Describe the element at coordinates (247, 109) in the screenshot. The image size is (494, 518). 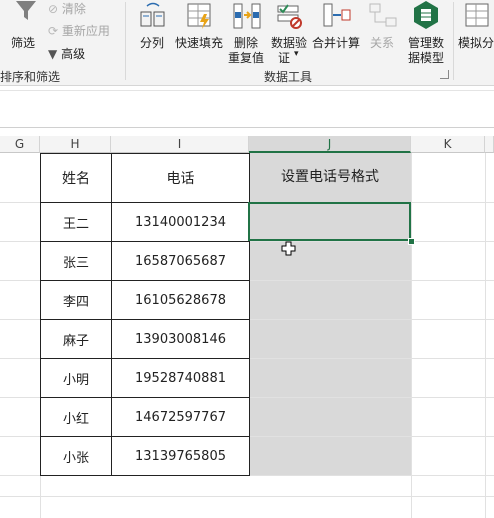
I see `formula-bar` at that location.